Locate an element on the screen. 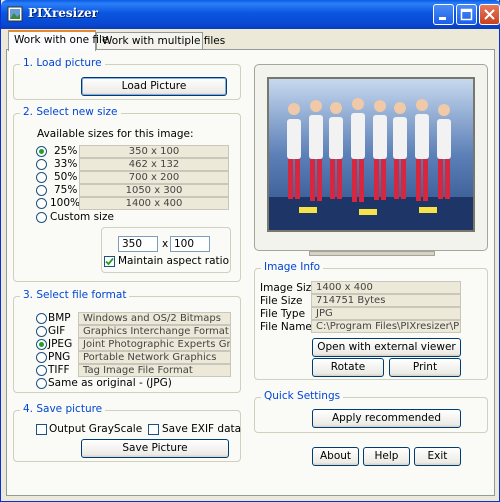 The width and height of the screenshot is (500, 502). info-value-size: 1400 x 400 is located at coordinates (386, 287).